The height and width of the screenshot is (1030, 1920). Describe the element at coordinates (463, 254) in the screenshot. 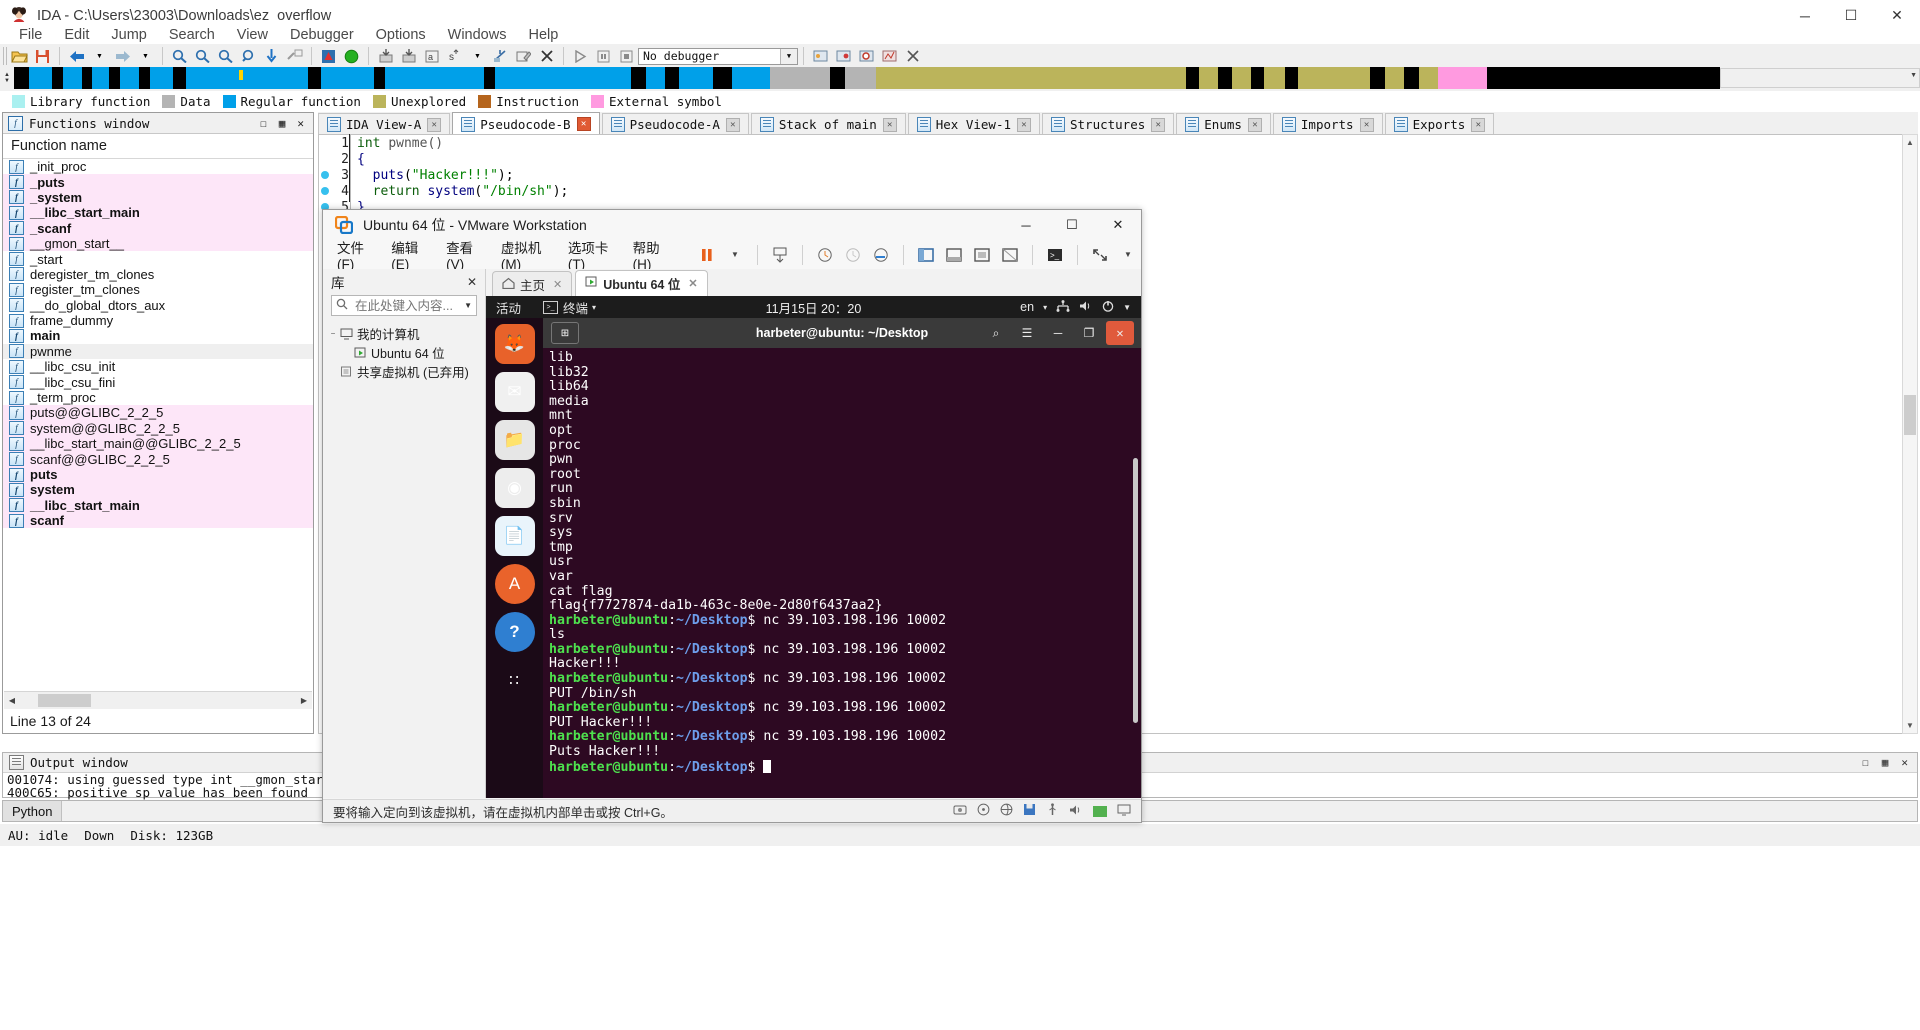

I see `vm-menu-item: 查看(V)` at that location.